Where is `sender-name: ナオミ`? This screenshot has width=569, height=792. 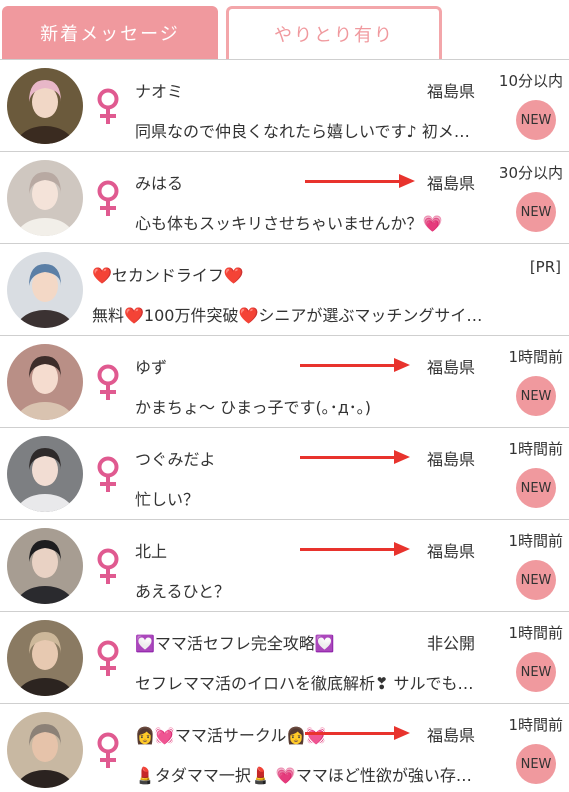 sender-name: ナオミ is located at coordinates (159, 91).